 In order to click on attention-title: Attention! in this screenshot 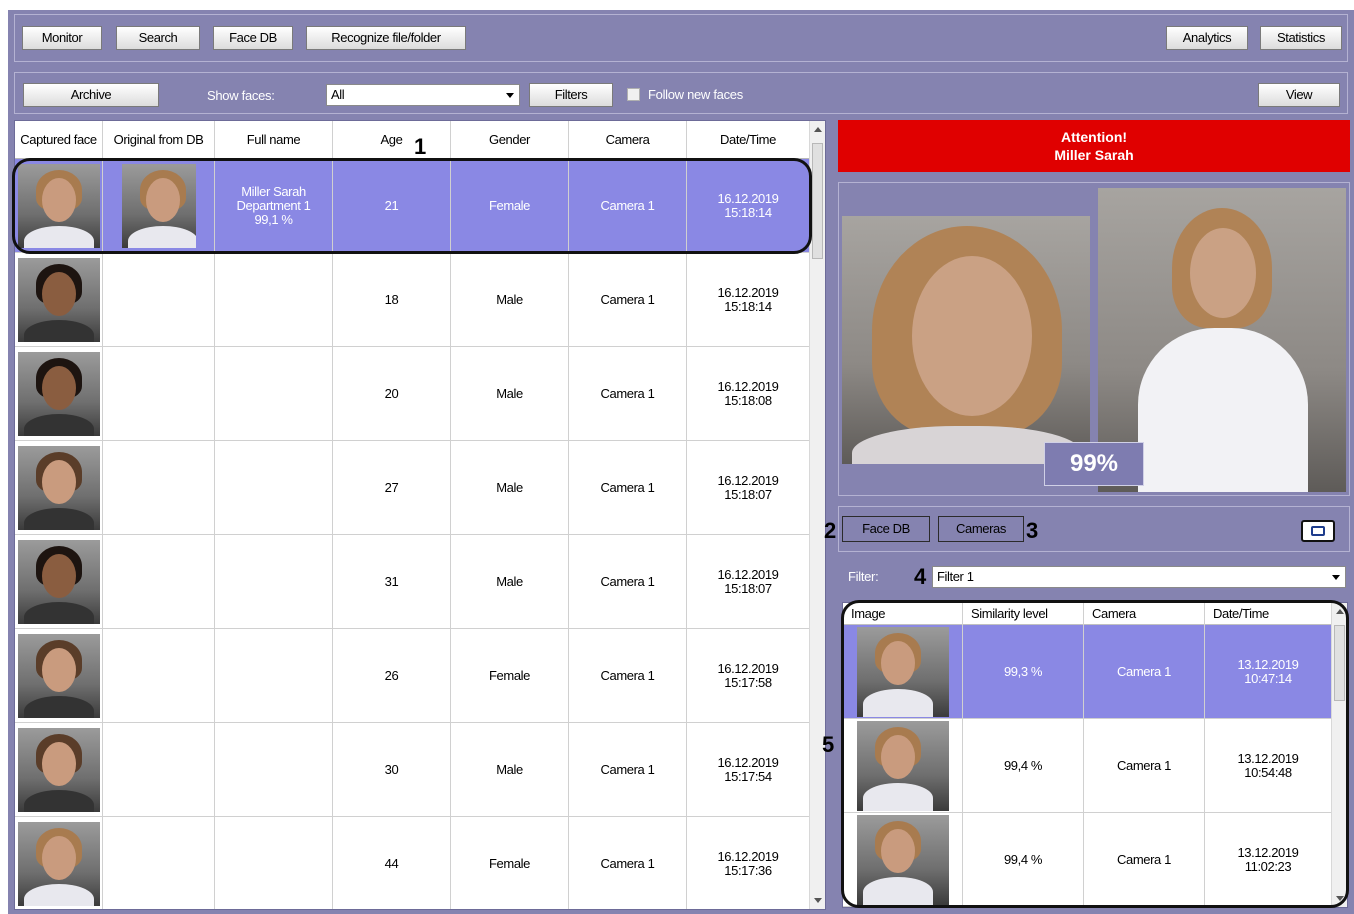, I will do `click(1094, 137)`.